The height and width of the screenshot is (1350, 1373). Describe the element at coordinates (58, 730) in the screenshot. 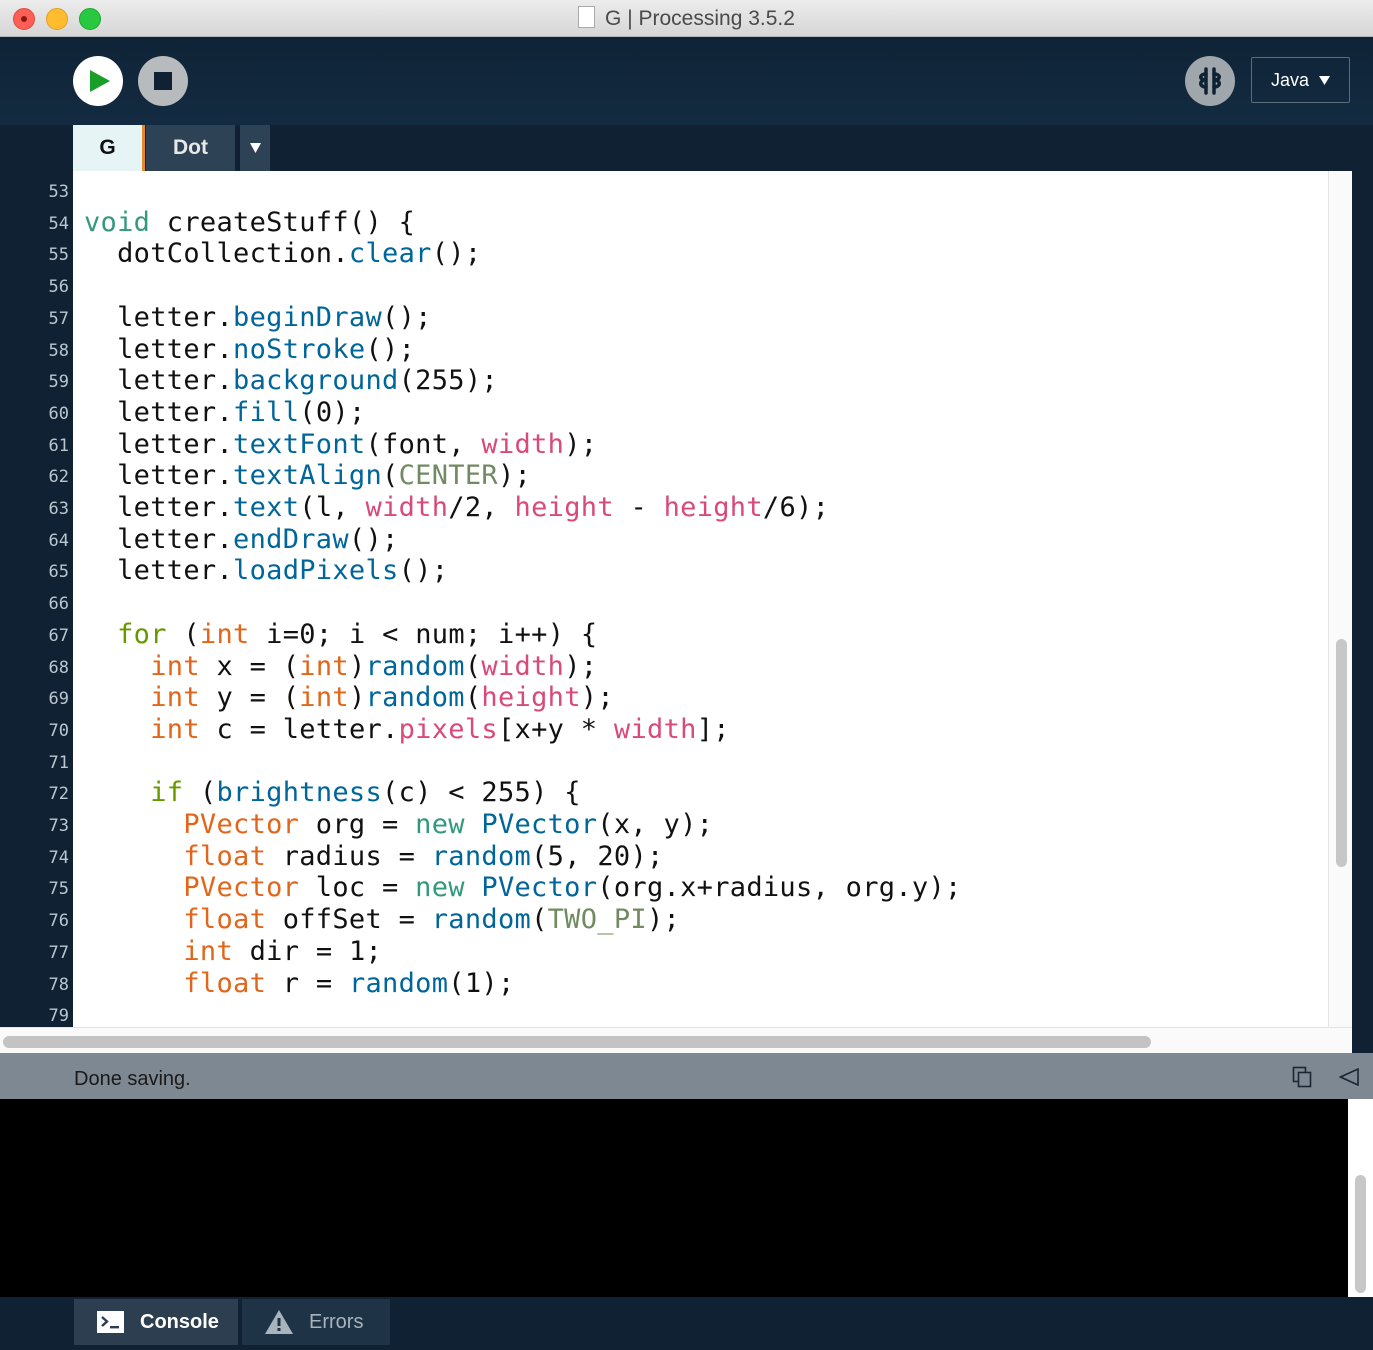

I see `line-number: 70` at that location.